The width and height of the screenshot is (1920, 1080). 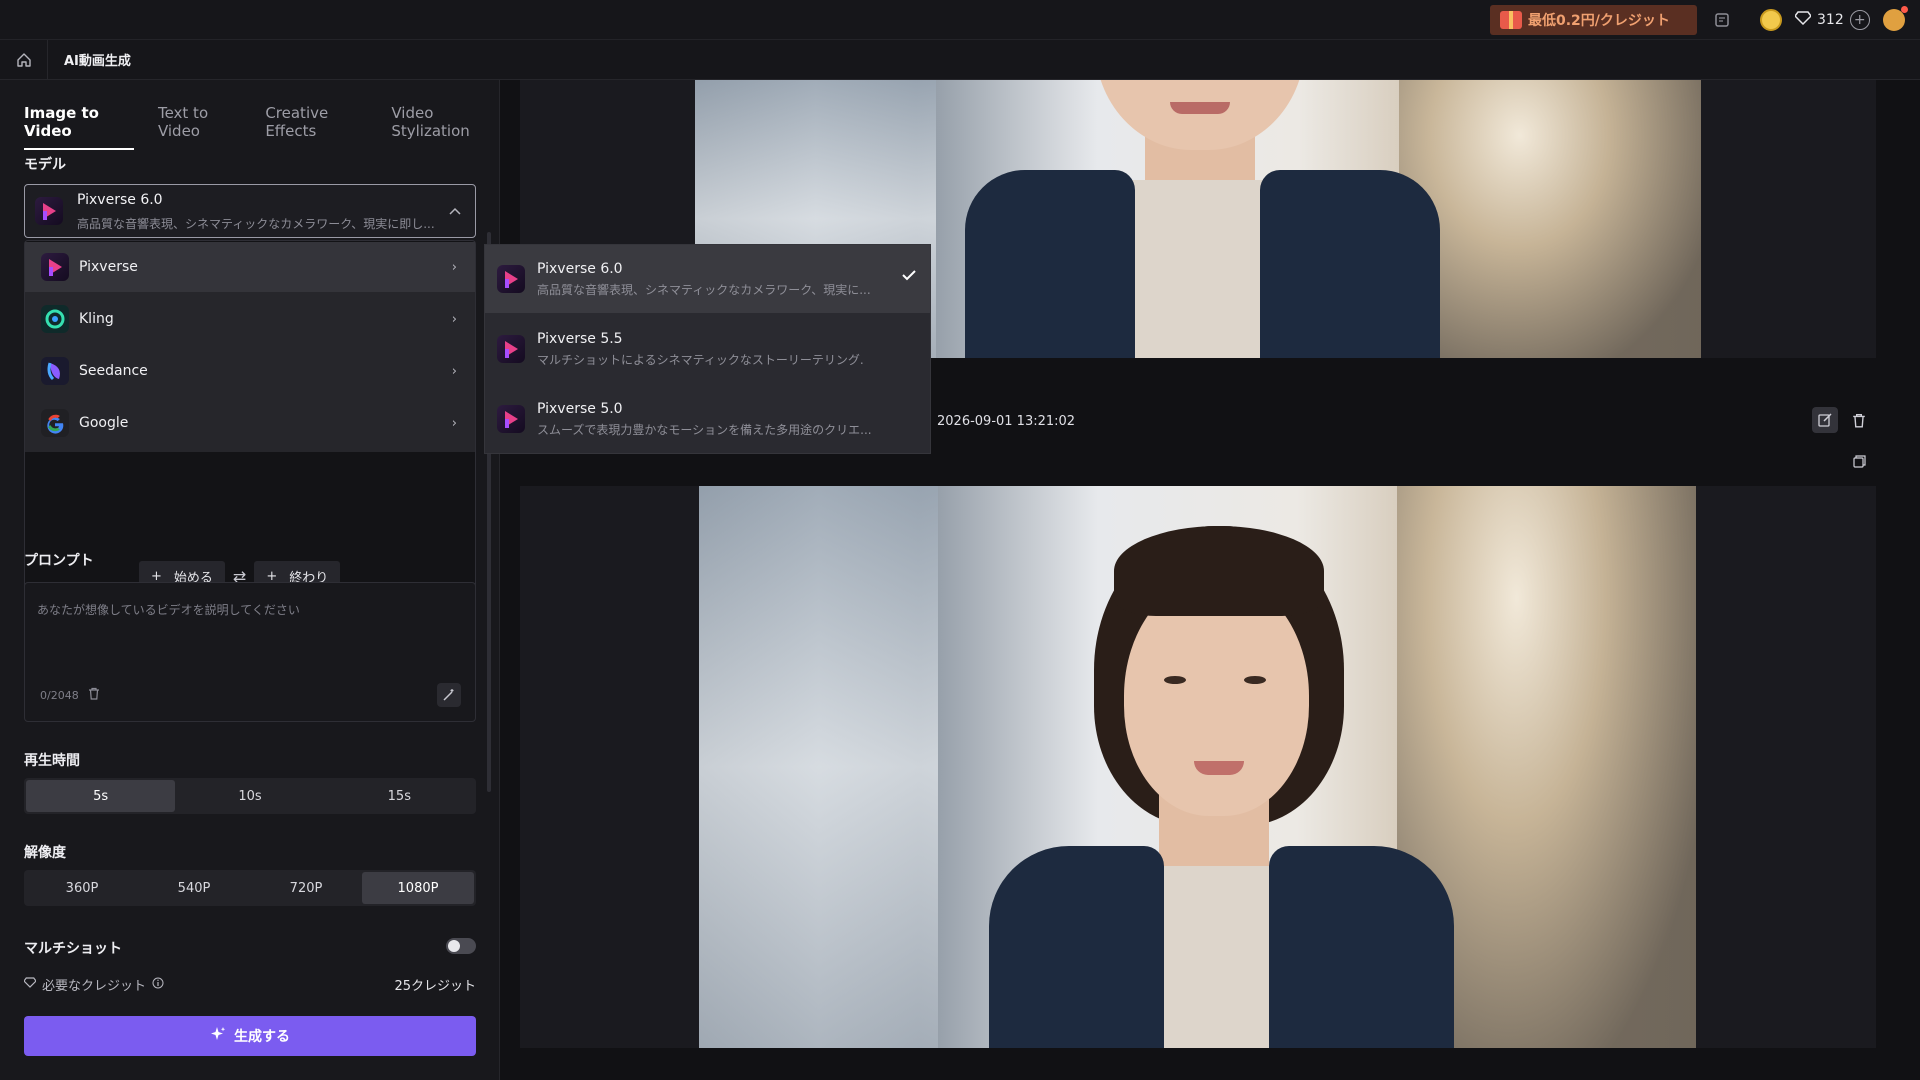 I want to click on edit-icon, so click(x=1825, y=420).